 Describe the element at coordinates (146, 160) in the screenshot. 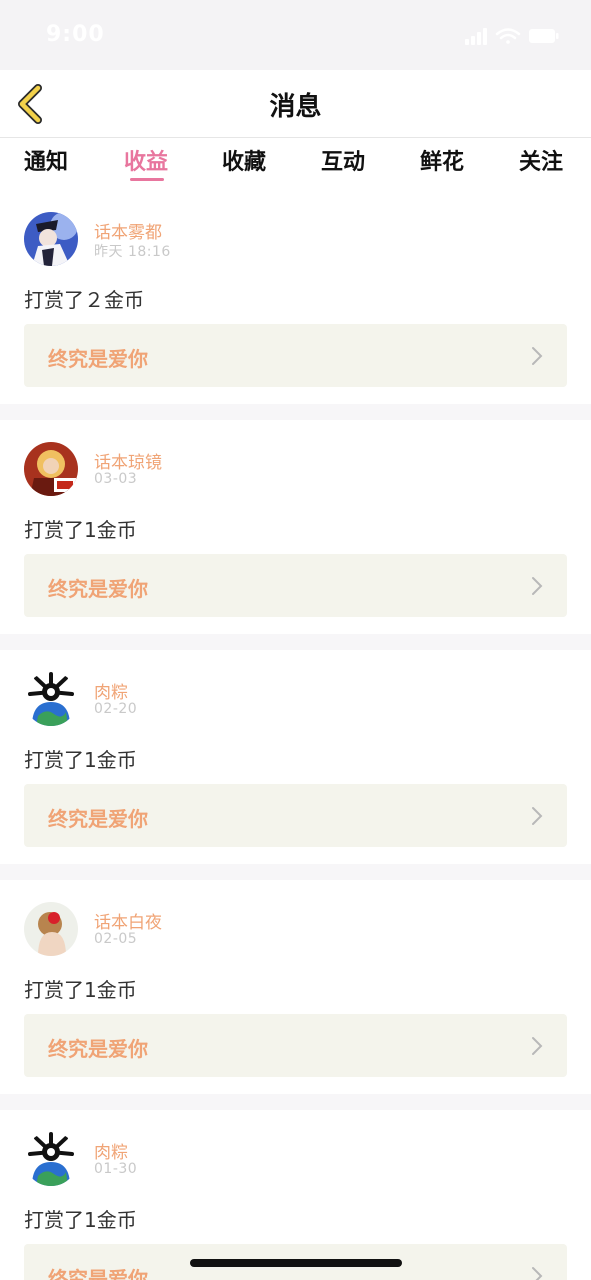

I see `tab-earnings: 收益` at that location.